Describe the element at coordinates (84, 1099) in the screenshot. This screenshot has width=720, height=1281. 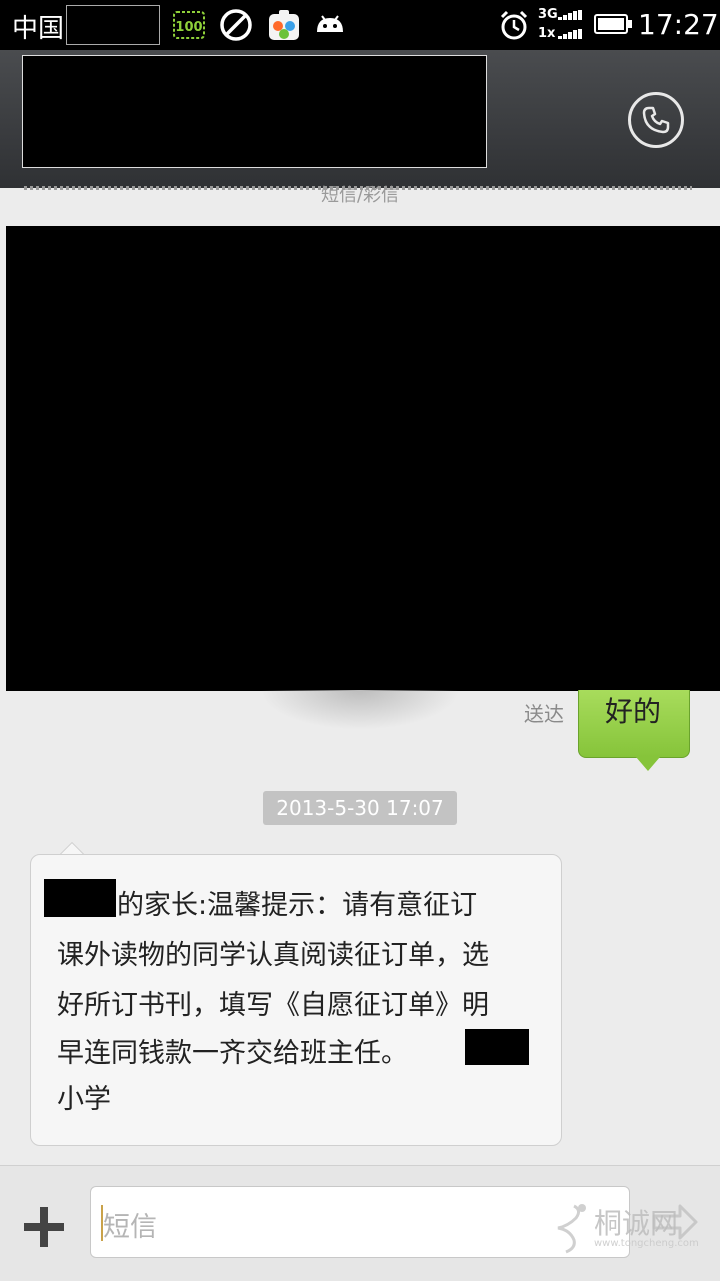
I see `received-message-line: 小学` at that location.